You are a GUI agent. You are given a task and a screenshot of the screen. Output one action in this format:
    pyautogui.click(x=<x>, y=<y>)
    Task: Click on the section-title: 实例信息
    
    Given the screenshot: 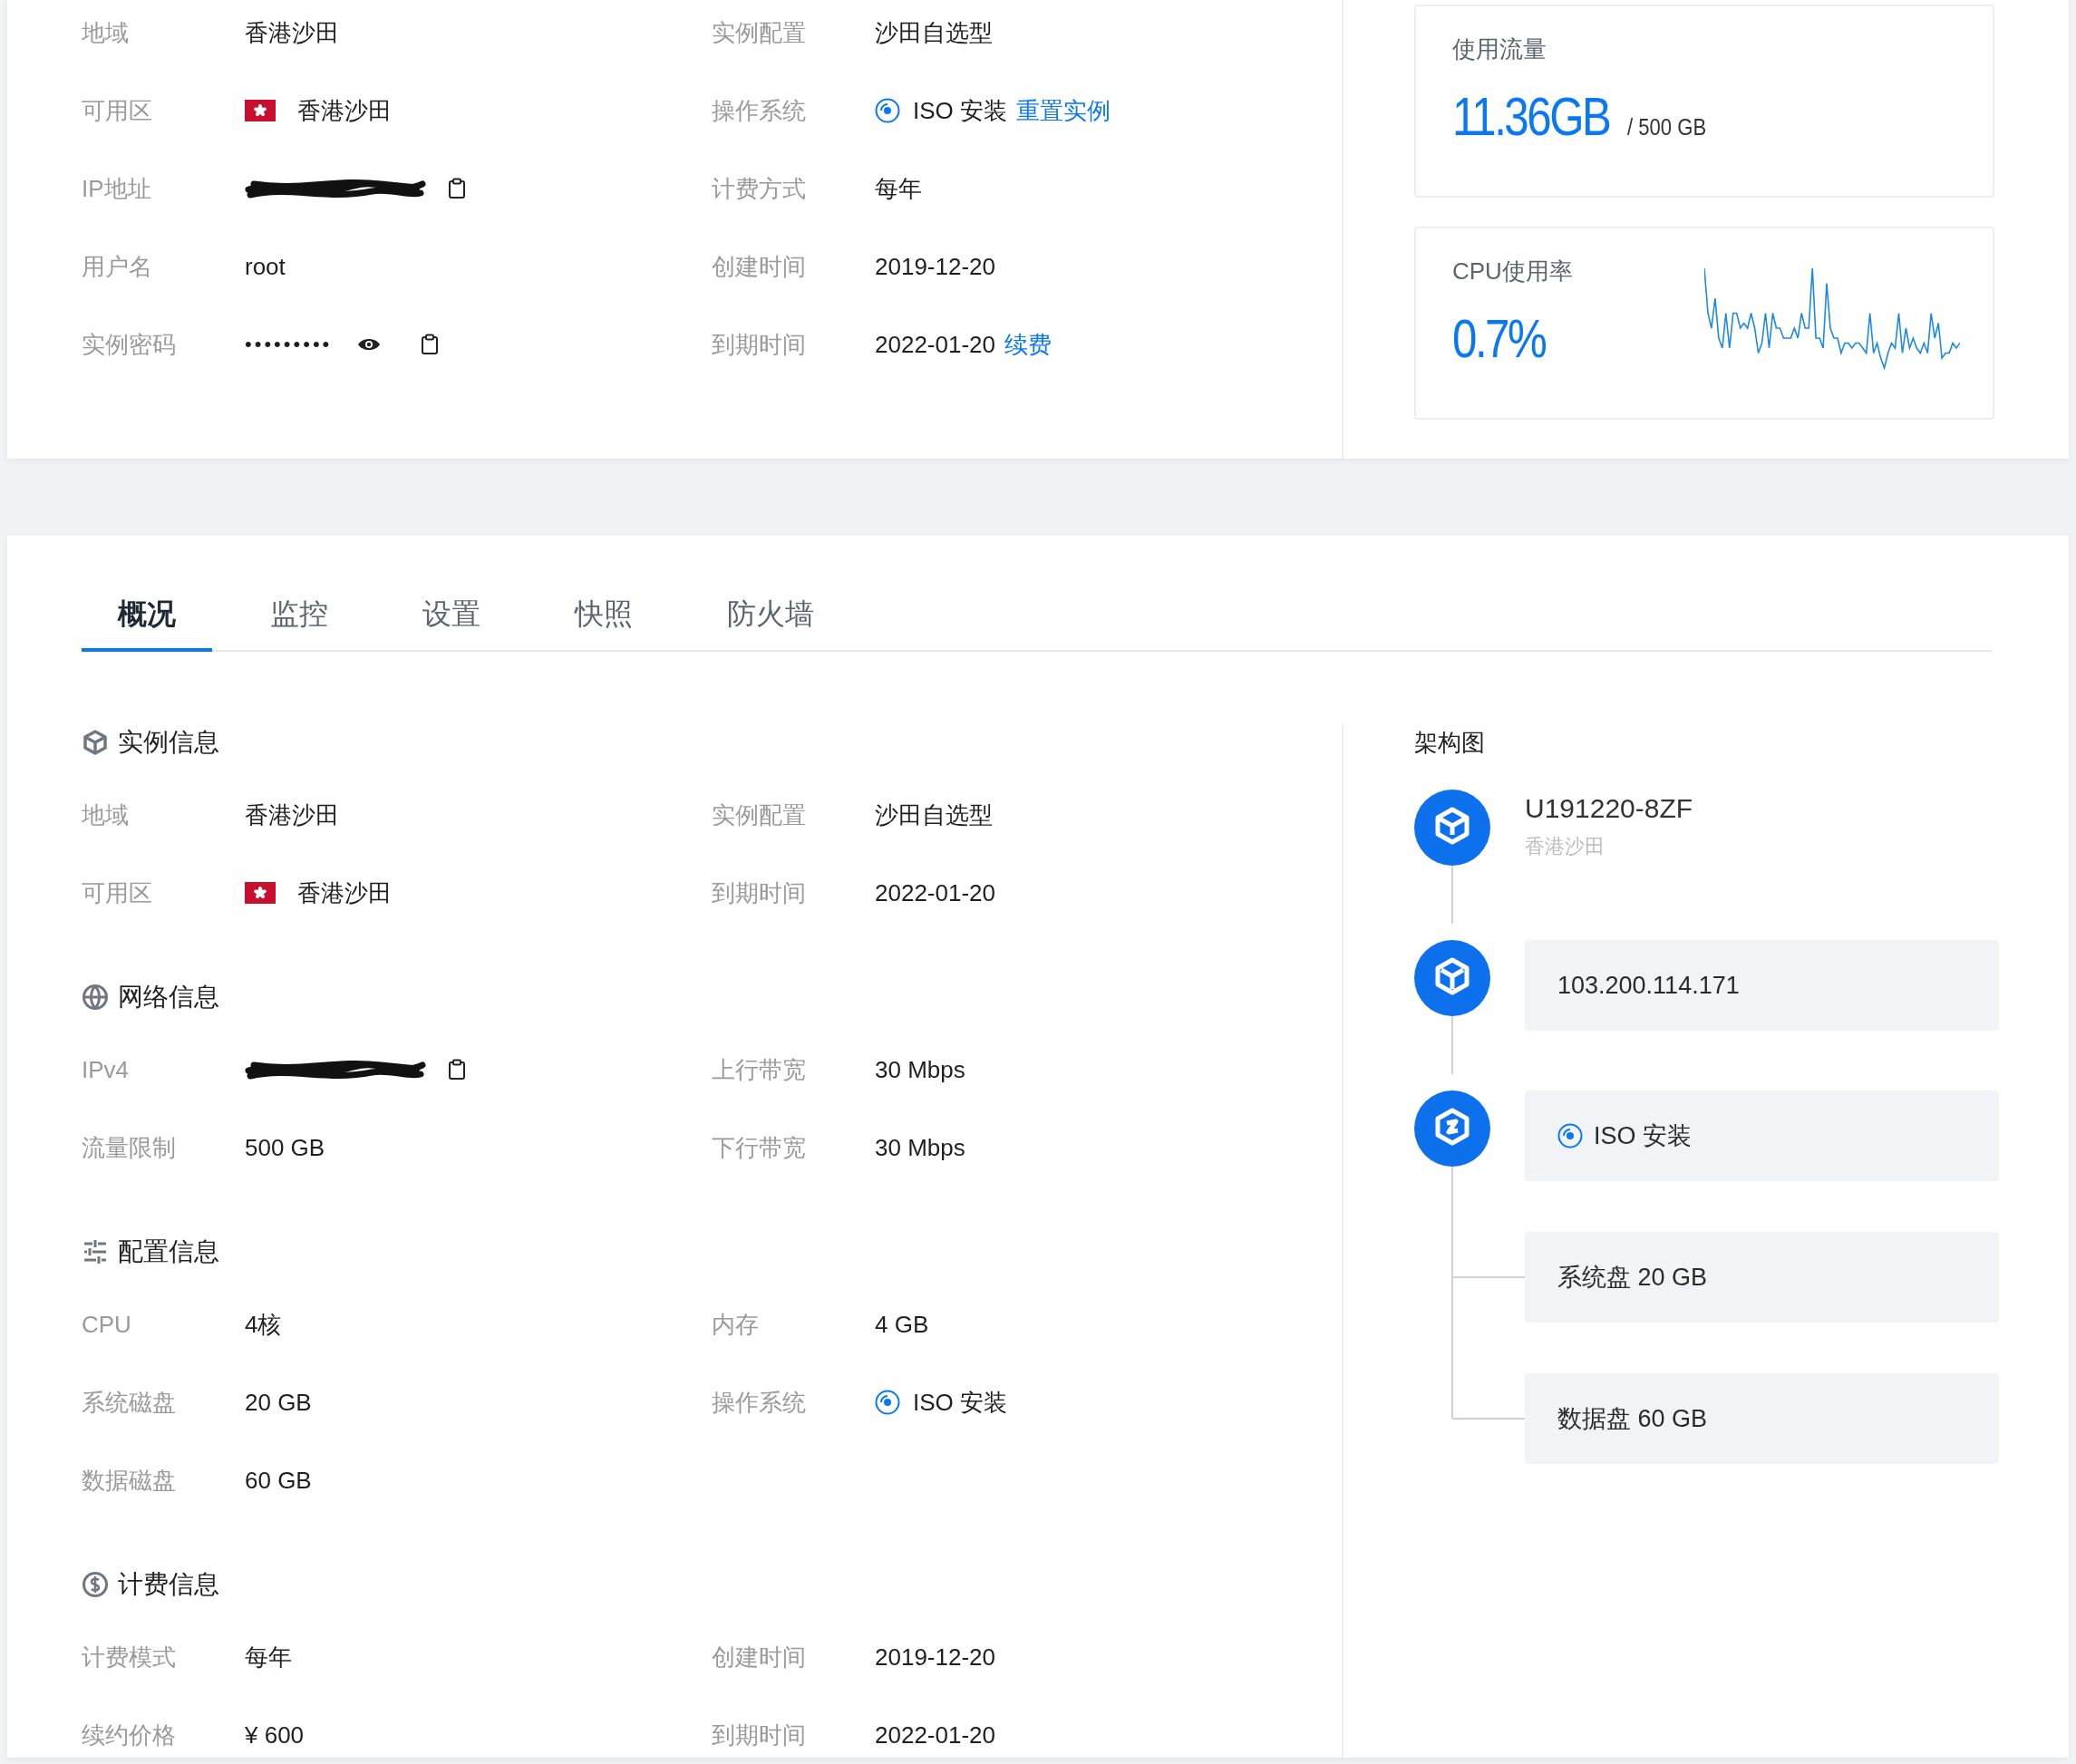 What is the action you would take?
    pyautogui.click(x=168, y=742)
    